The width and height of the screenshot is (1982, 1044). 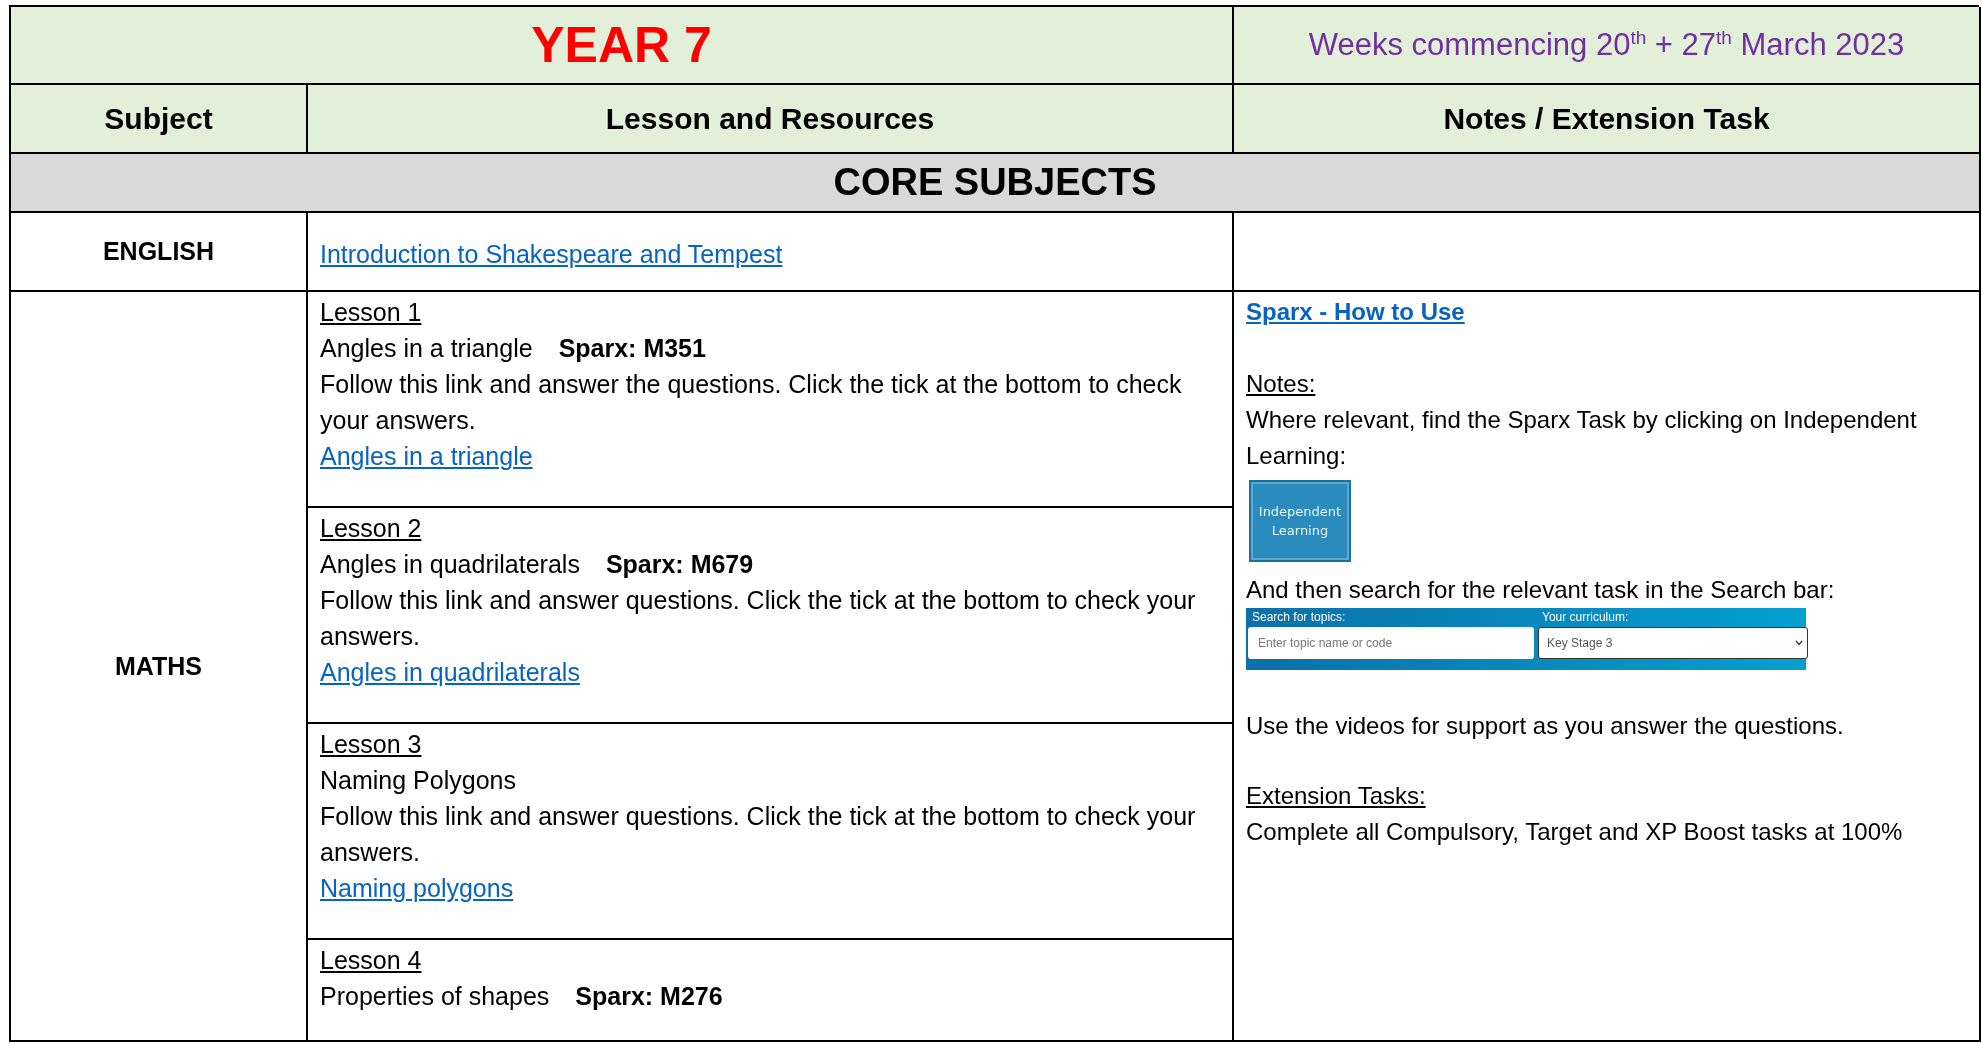 What do you see at coordinates (159, 667) in the screenshot?
I see `subject-cell: MATHS` at bounding box center [159, 667].